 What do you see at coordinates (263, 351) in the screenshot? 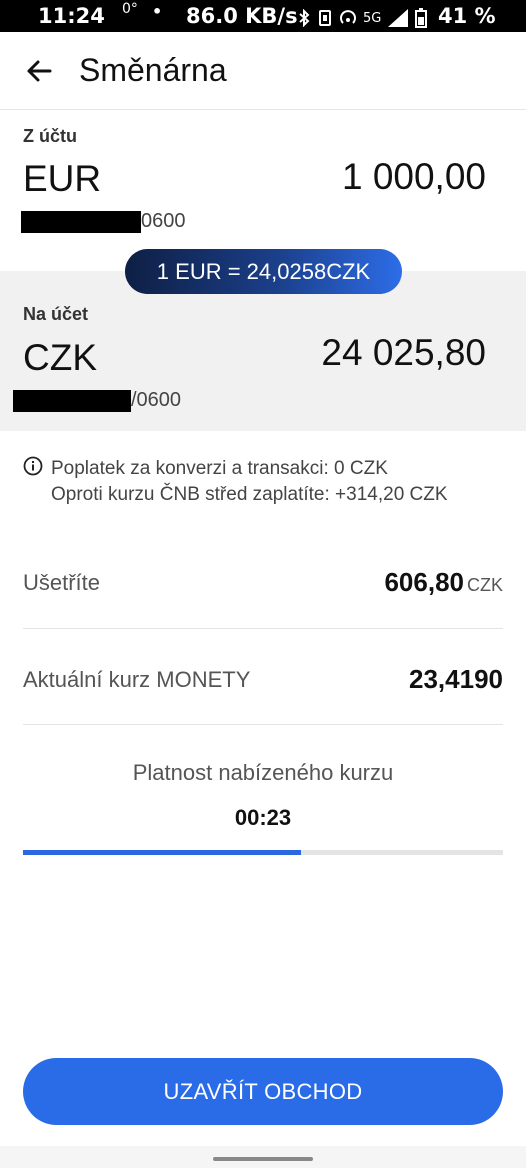
I see `to-account-section: Na účet CZK 24 025,80 /0600` at bounding box center [263, 351].